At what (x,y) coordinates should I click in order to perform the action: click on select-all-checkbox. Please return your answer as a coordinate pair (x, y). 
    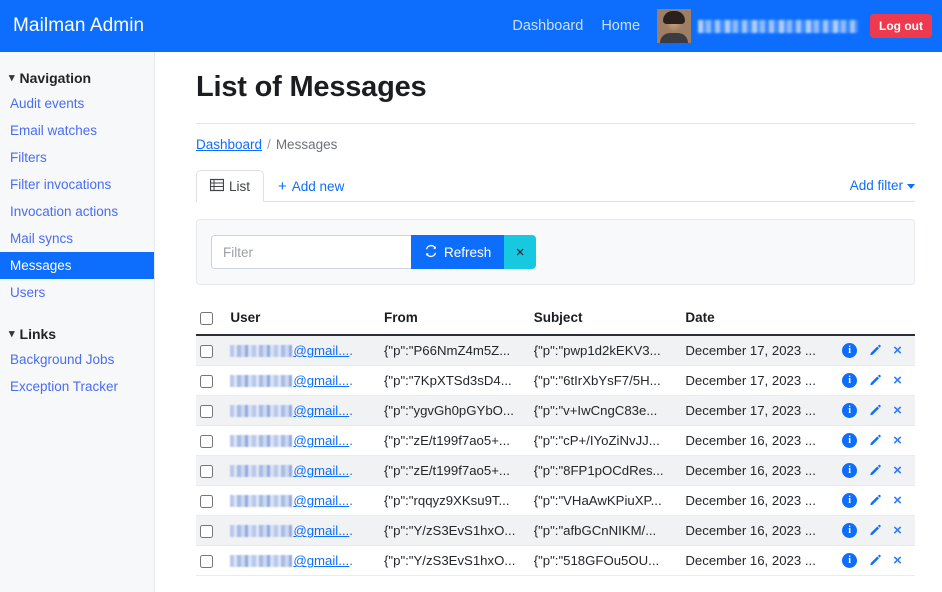
    Looking at the image, I should click on (206, 318).